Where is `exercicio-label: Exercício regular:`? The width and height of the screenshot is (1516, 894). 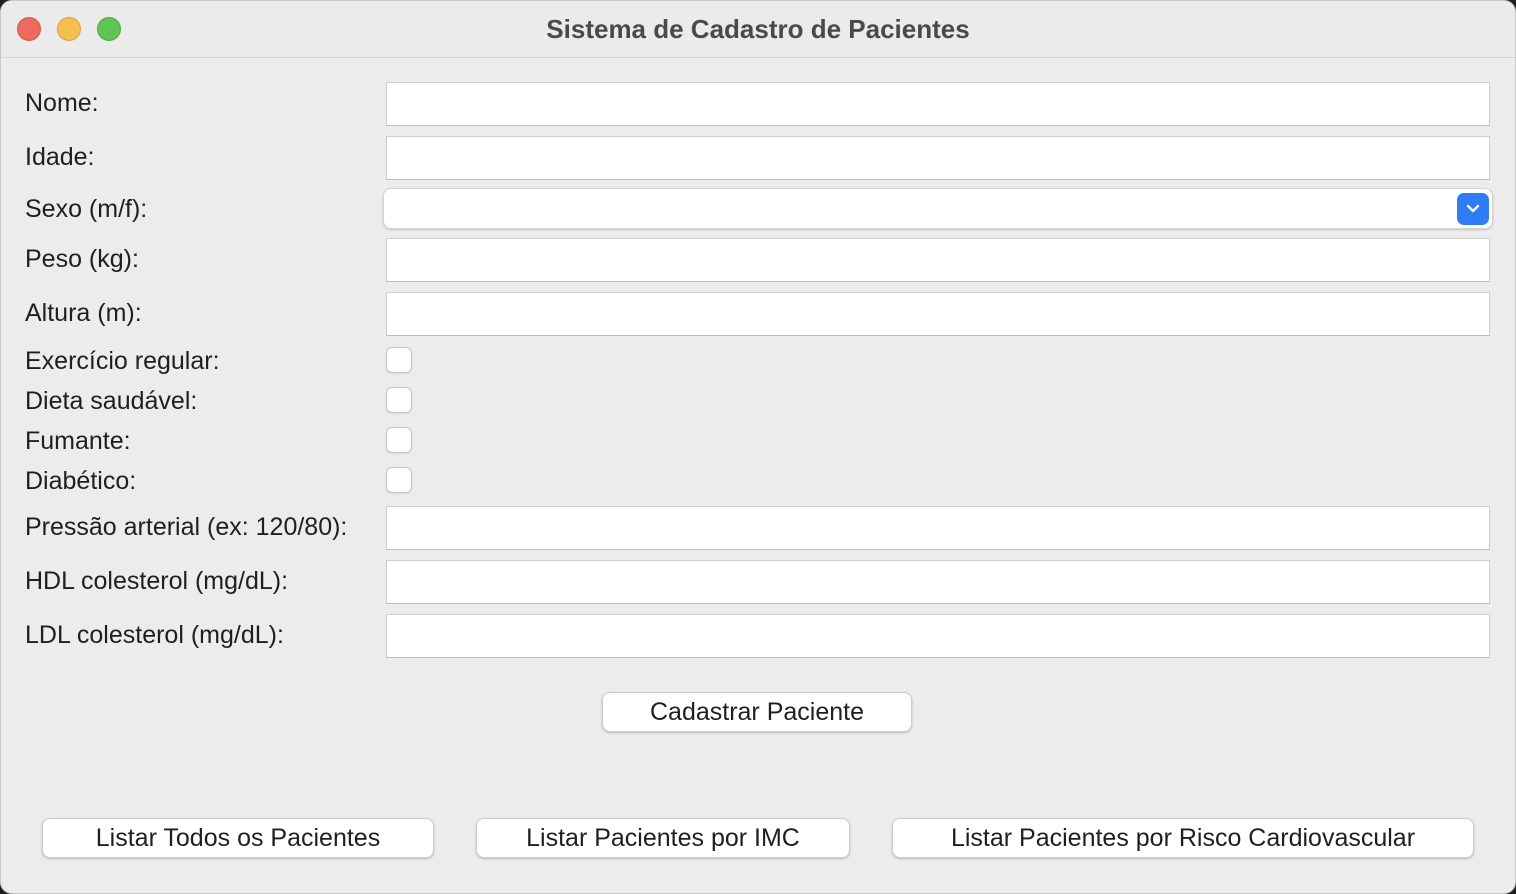 exercicio-label: Exercício regular: is located at coordinates (122, 361).